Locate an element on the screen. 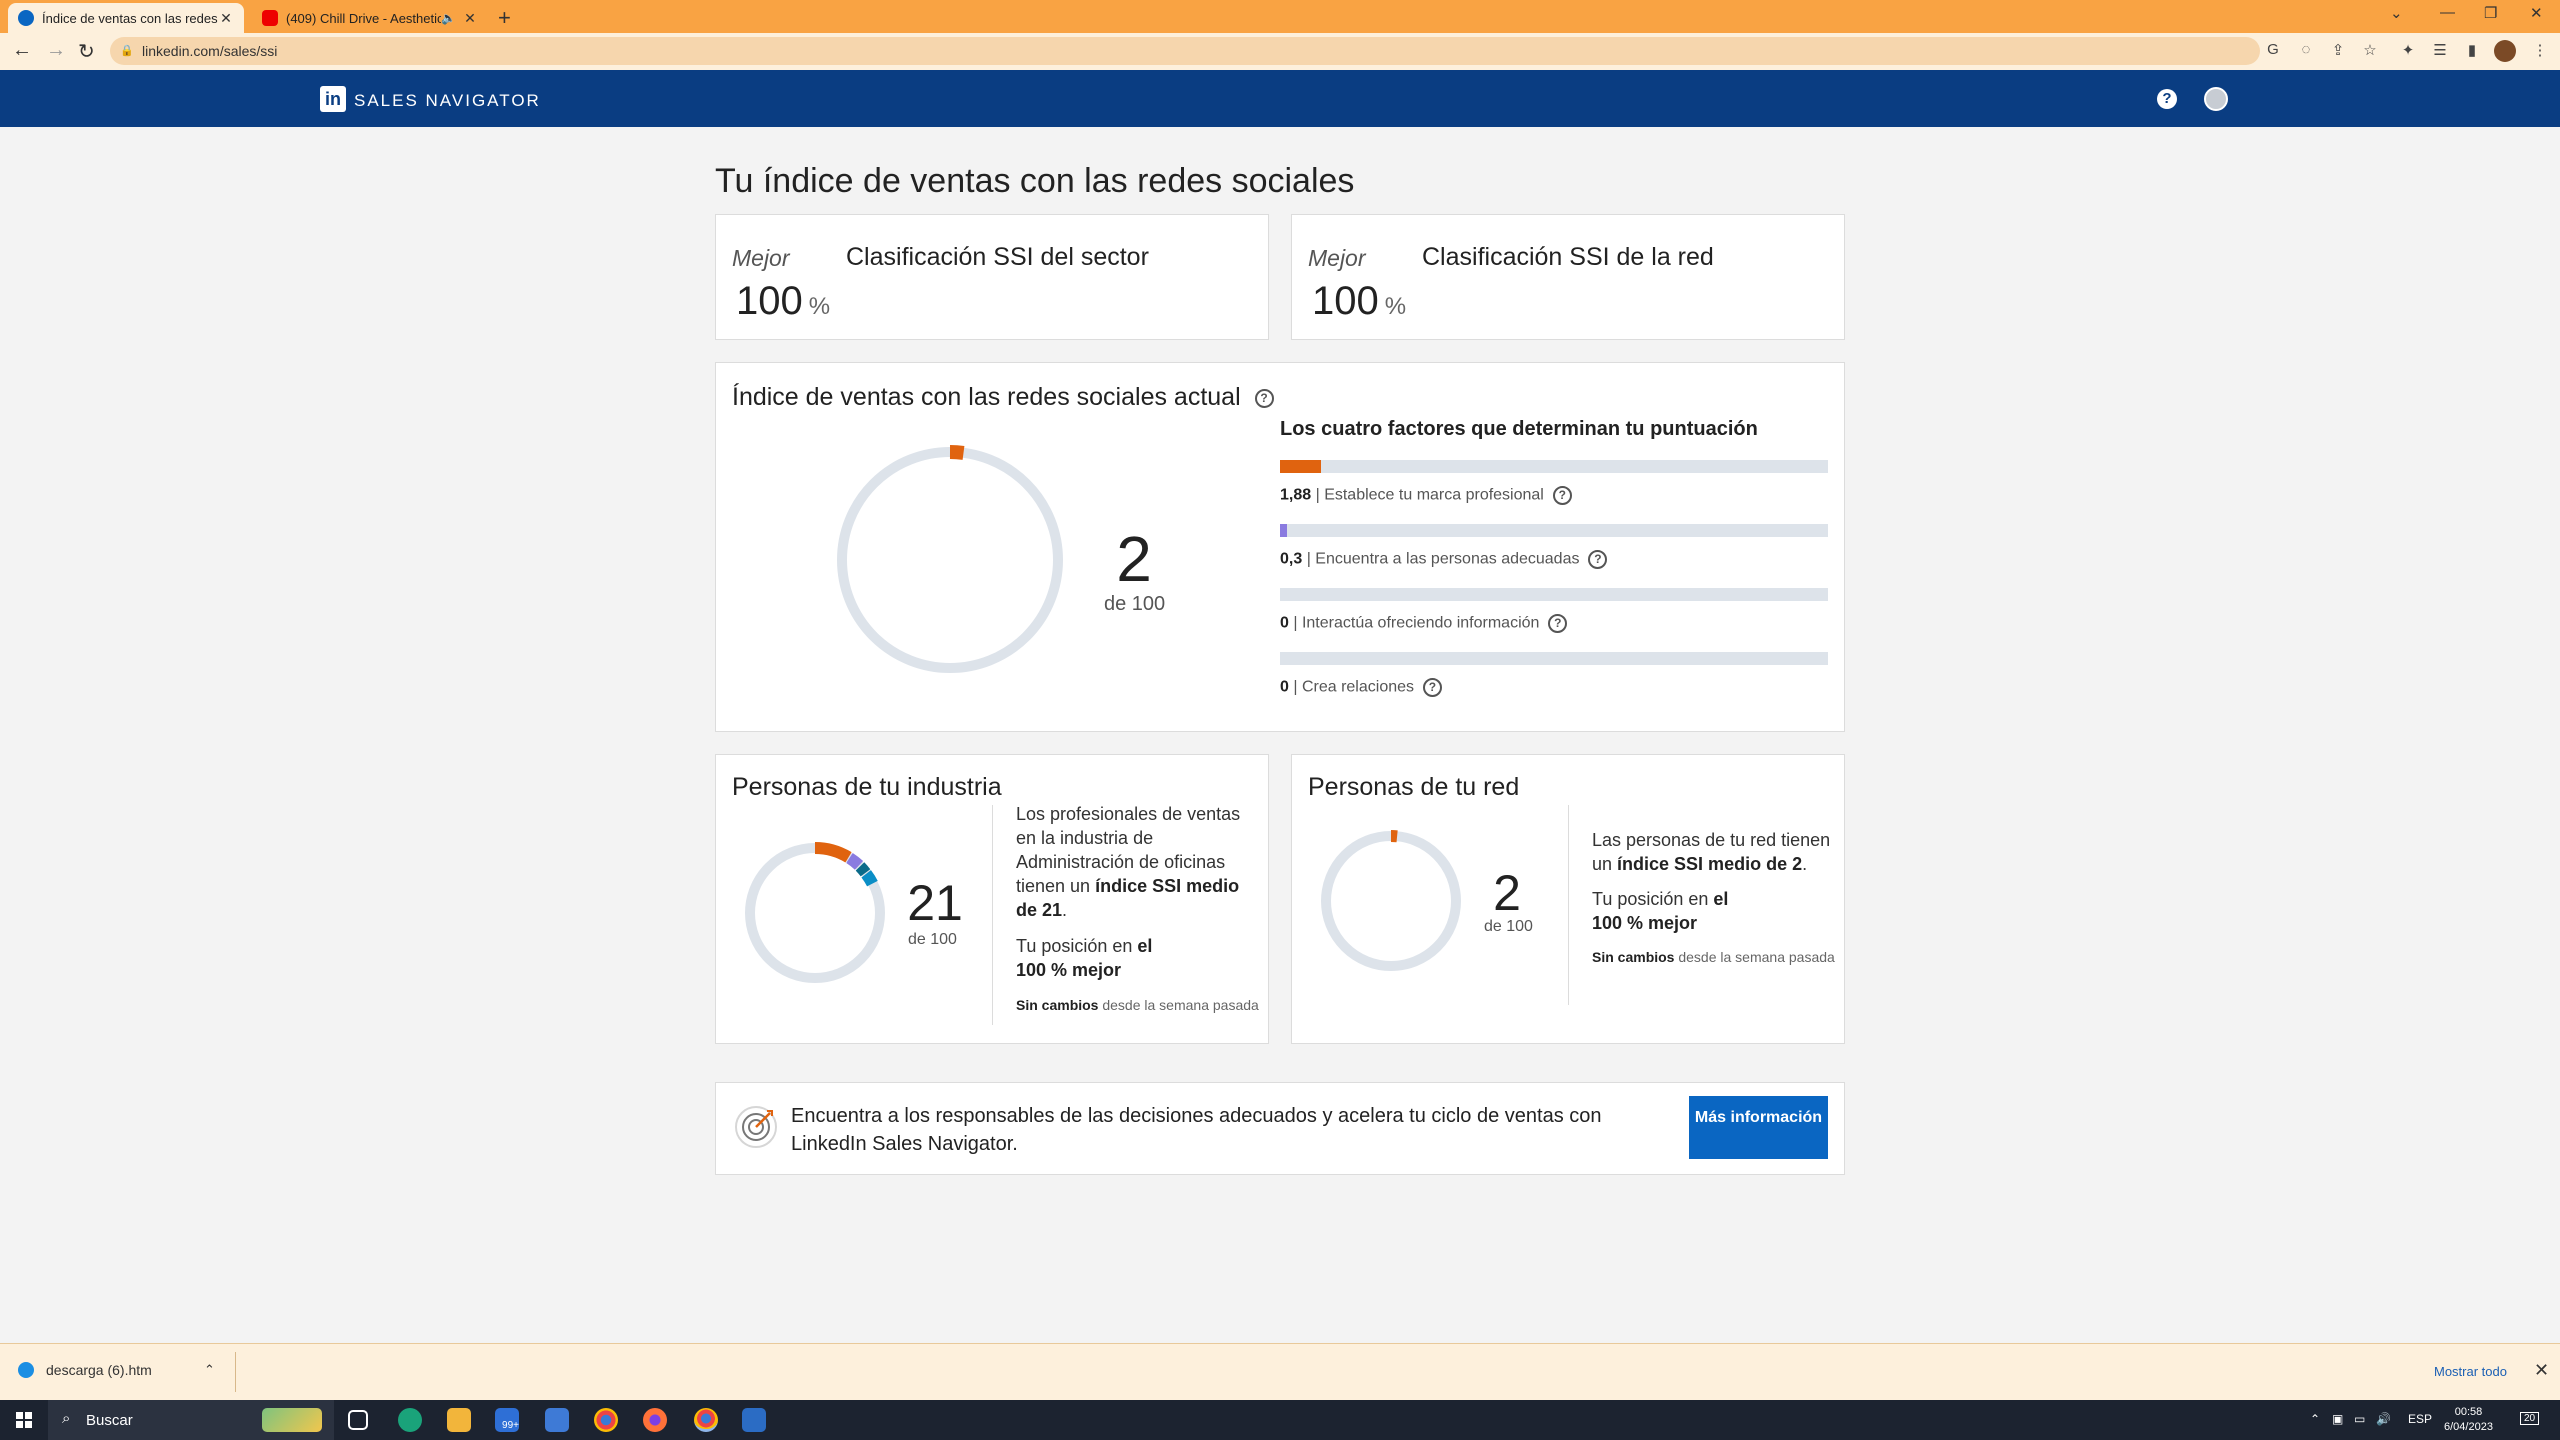 This screenshot has width=2560, height=1440. factor-relationships: 0 | Crea relaciones ? is located at coordinates (1361, 687).